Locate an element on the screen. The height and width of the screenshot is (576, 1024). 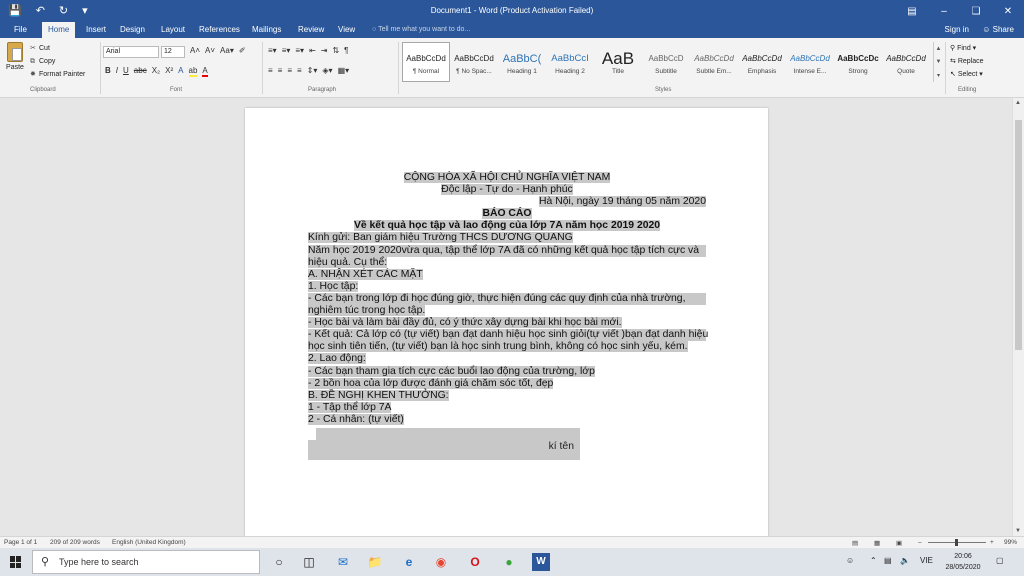
grow-font-icon: A˄ is located at coordinates (195, 50).